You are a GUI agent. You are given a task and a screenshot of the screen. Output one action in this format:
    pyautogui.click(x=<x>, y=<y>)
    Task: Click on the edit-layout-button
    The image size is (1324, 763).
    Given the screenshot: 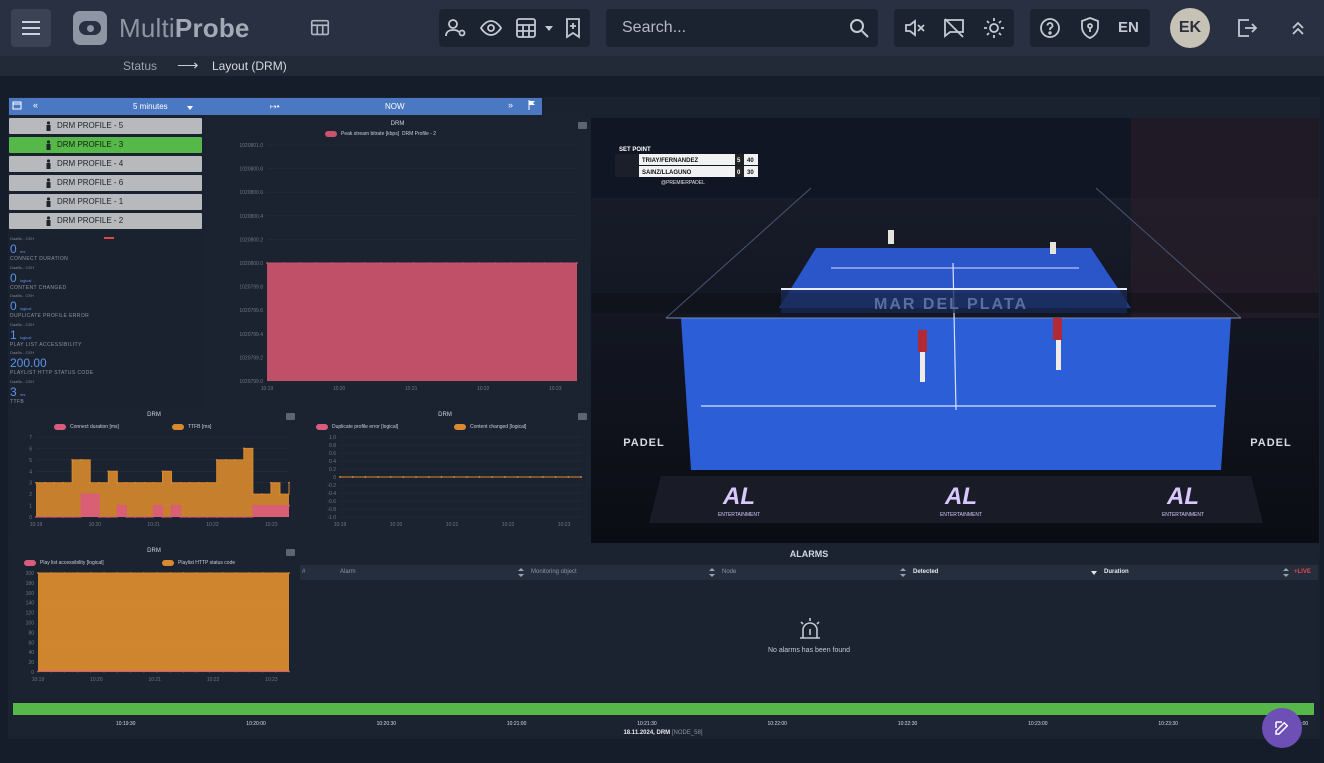 What is the action you would take?
    pyautogui.click(x=1282, y=728)
    